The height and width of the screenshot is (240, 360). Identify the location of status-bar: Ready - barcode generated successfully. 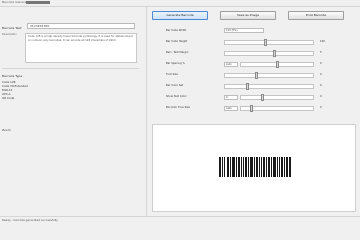
(180, 220).